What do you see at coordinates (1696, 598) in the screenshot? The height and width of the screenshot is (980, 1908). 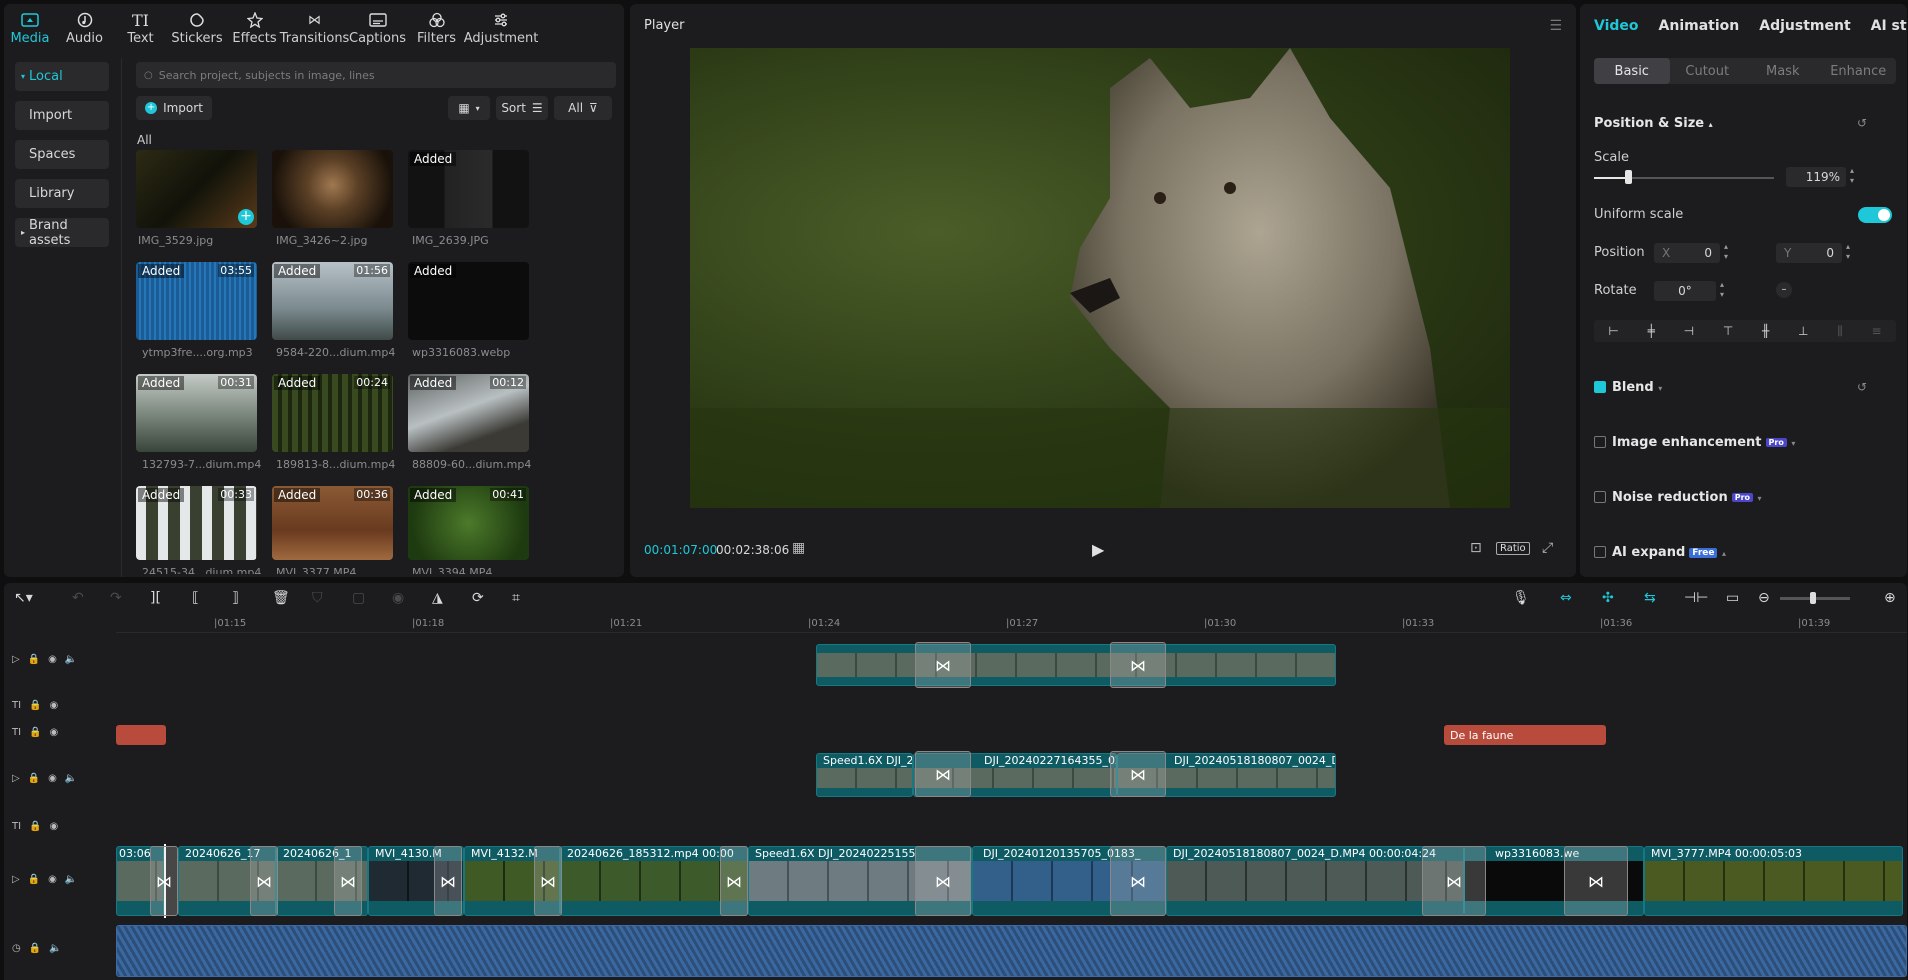 I see `split-preview-icon: ⊣⊢` at bounding box center [1696, 598].